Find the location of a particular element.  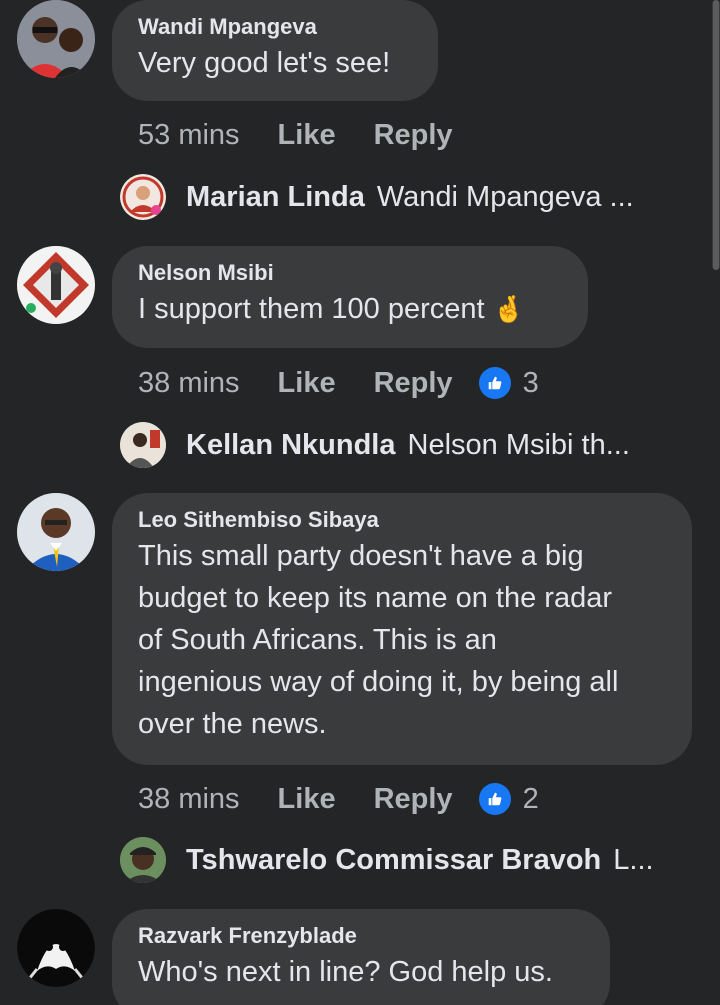

comment-text-line: budget to keep its name on the radar is located at coordinates (375, 598).